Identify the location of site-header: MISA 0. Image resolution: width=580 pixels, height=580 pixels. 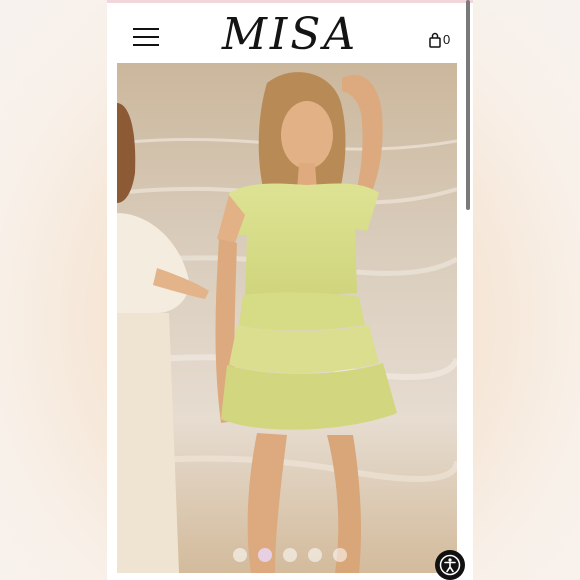
(290, 32).